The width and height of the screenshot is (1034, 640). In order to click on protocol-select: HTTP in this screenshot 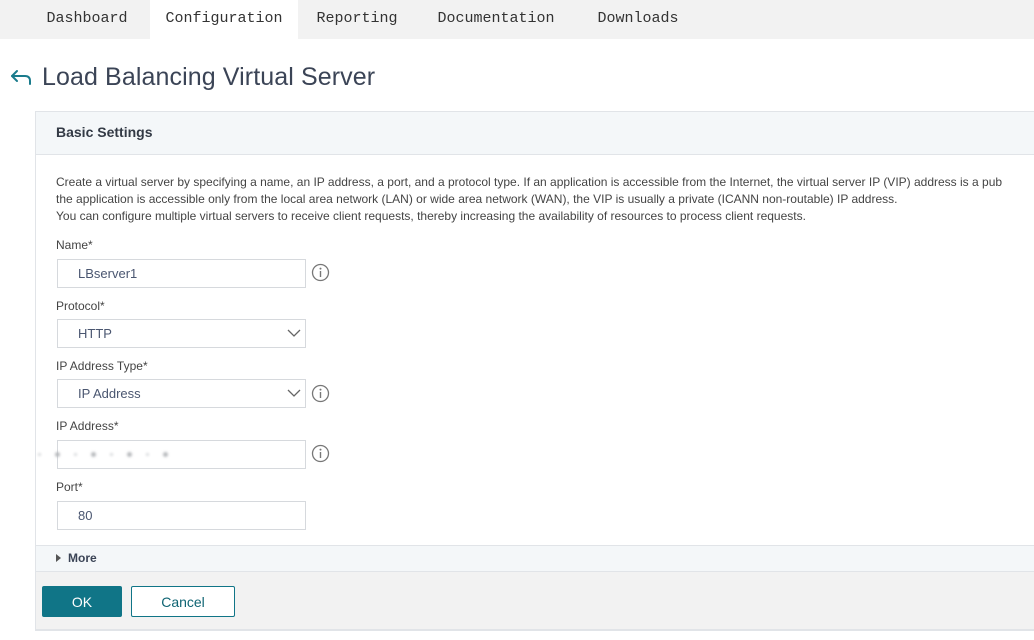, I will do `click(181, 333)`.